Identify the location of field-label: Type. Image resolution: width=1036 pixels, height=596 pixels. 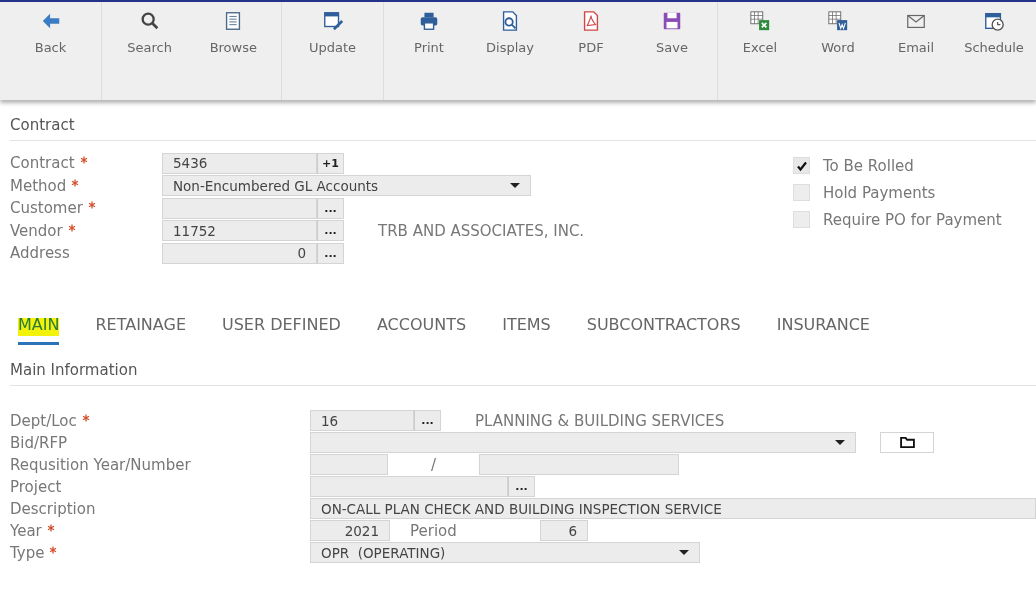
(27, 552).